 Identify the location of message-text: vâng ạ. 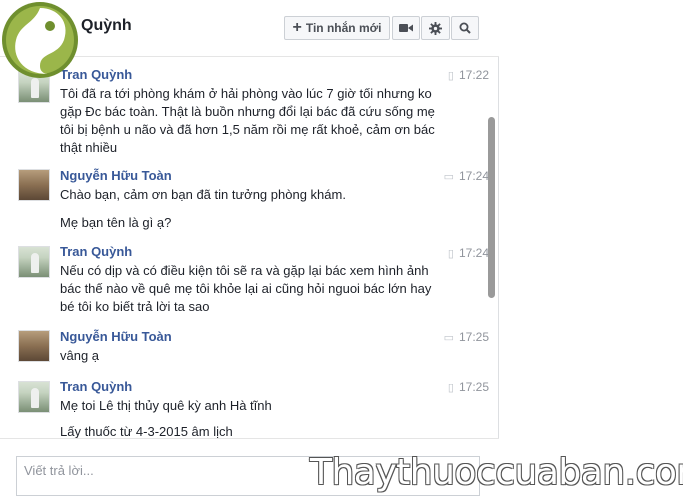
(80, 355).